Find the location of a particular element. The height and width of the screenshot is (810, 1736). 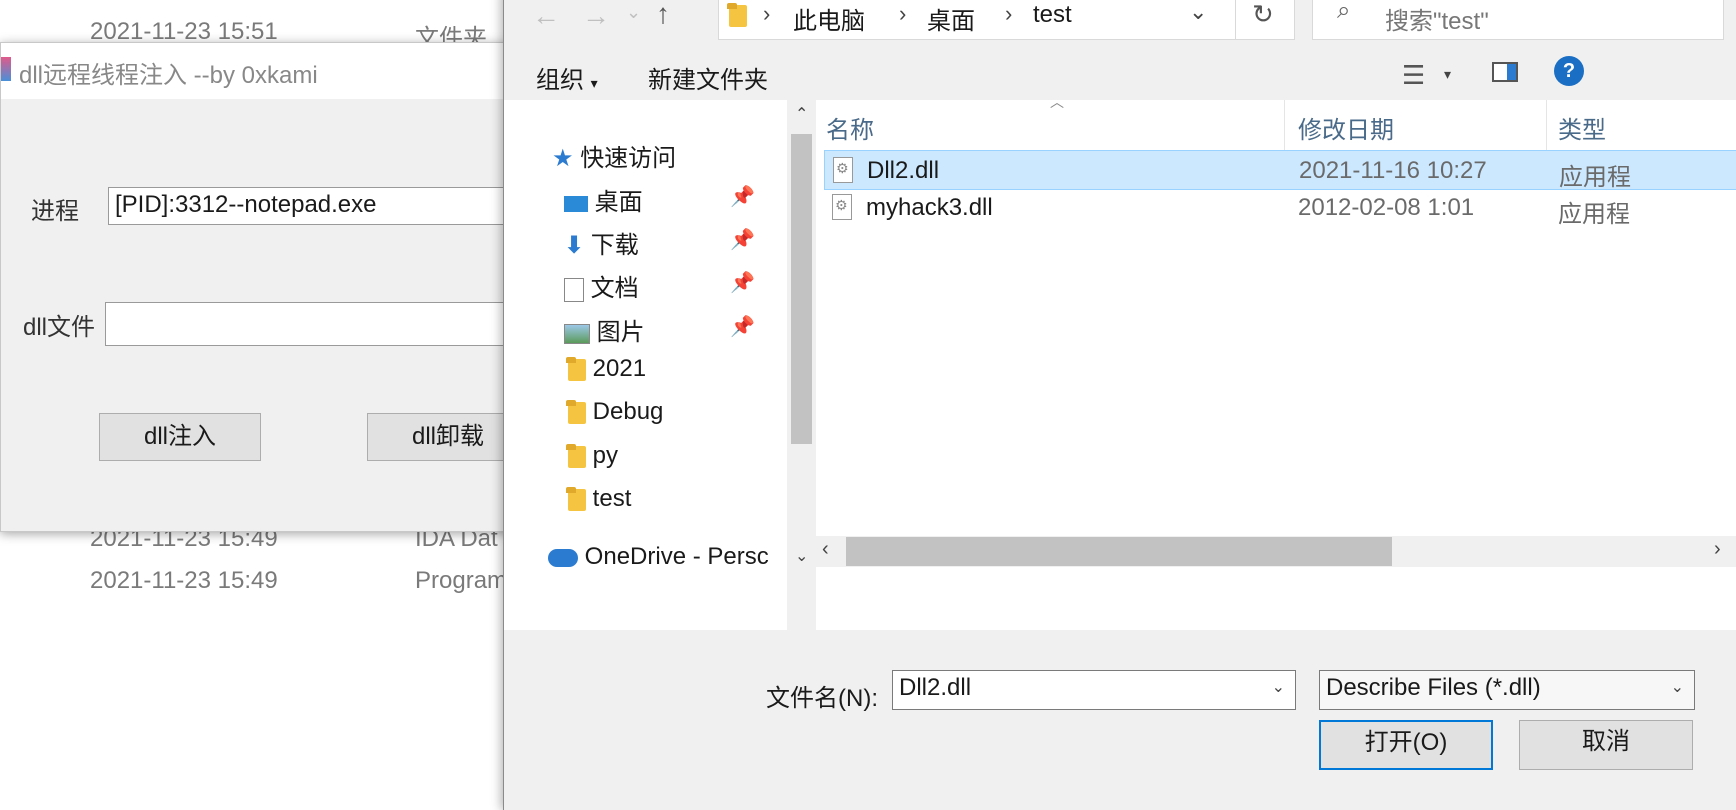

column-header-name: 名称 is located at coordinates (850, 127).